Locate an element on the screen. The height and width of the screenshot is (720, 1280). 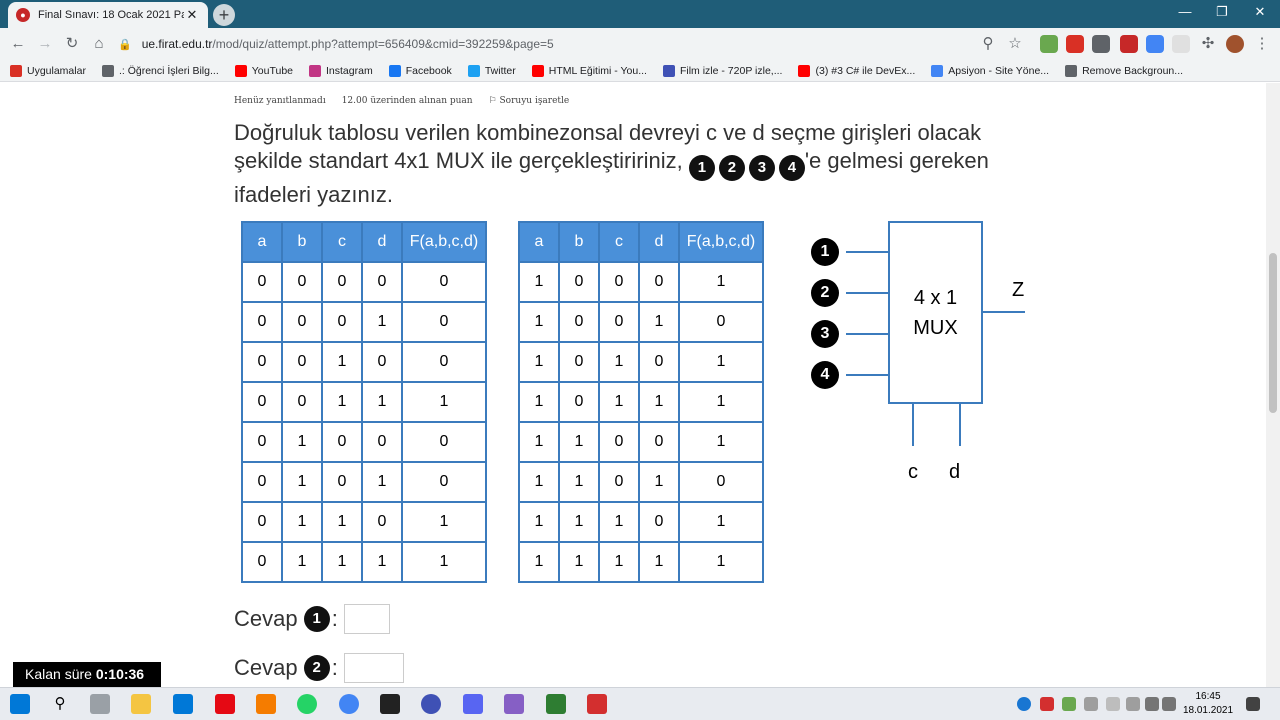
bookmark-item: Uygulamalar is located at coordinates (48, 70).